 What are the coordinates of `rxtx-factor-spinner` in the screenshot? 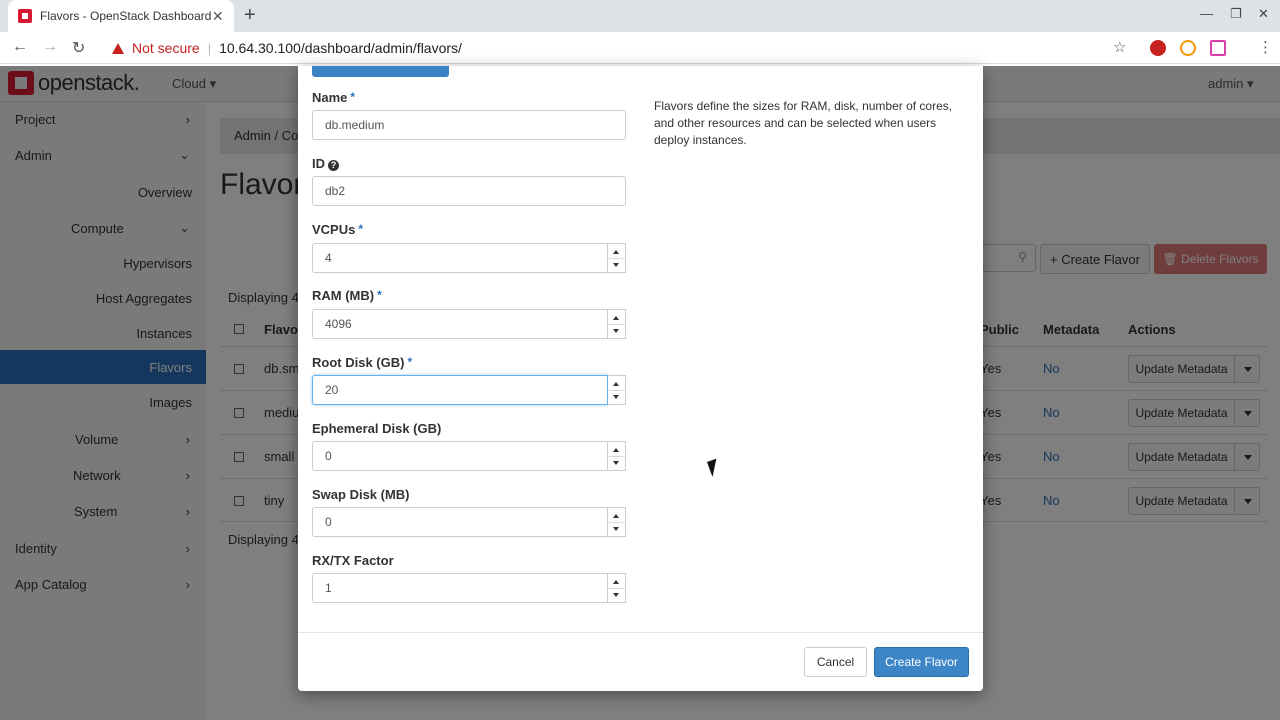 It's located at (617, 588).